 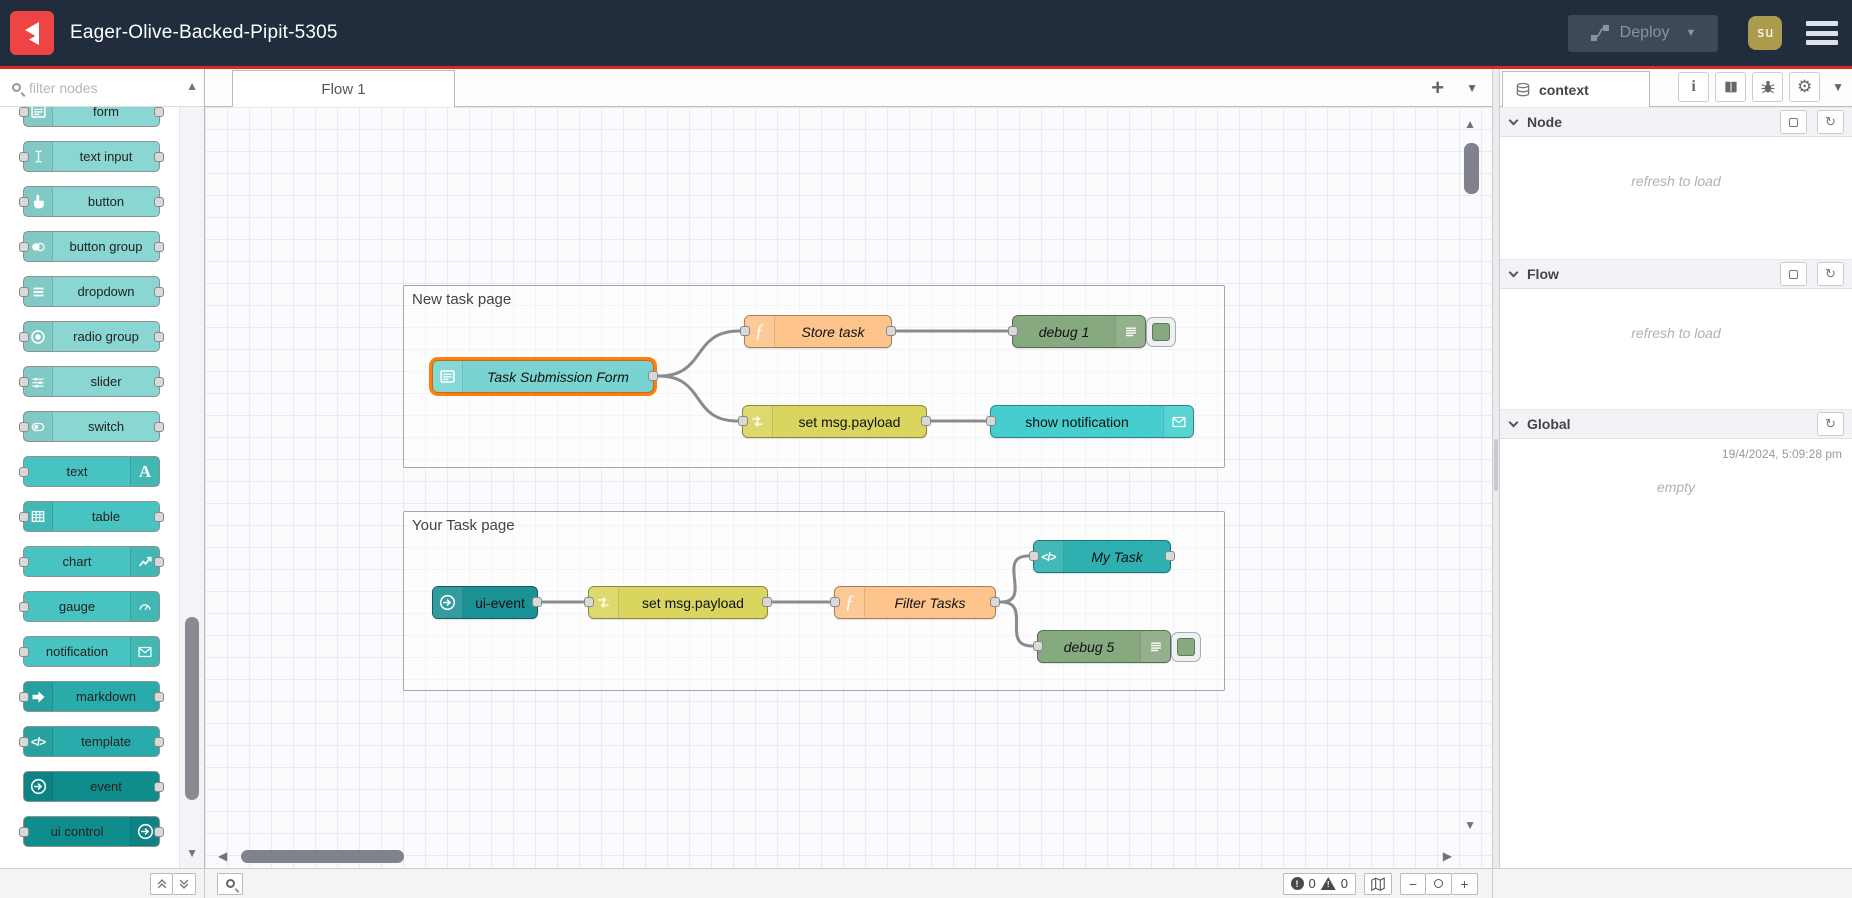 What do you see at coordinates (1643, 33) in the screenshot?
I see `deploy-button: Deploy ▼` at bounding box center [1643, 33].